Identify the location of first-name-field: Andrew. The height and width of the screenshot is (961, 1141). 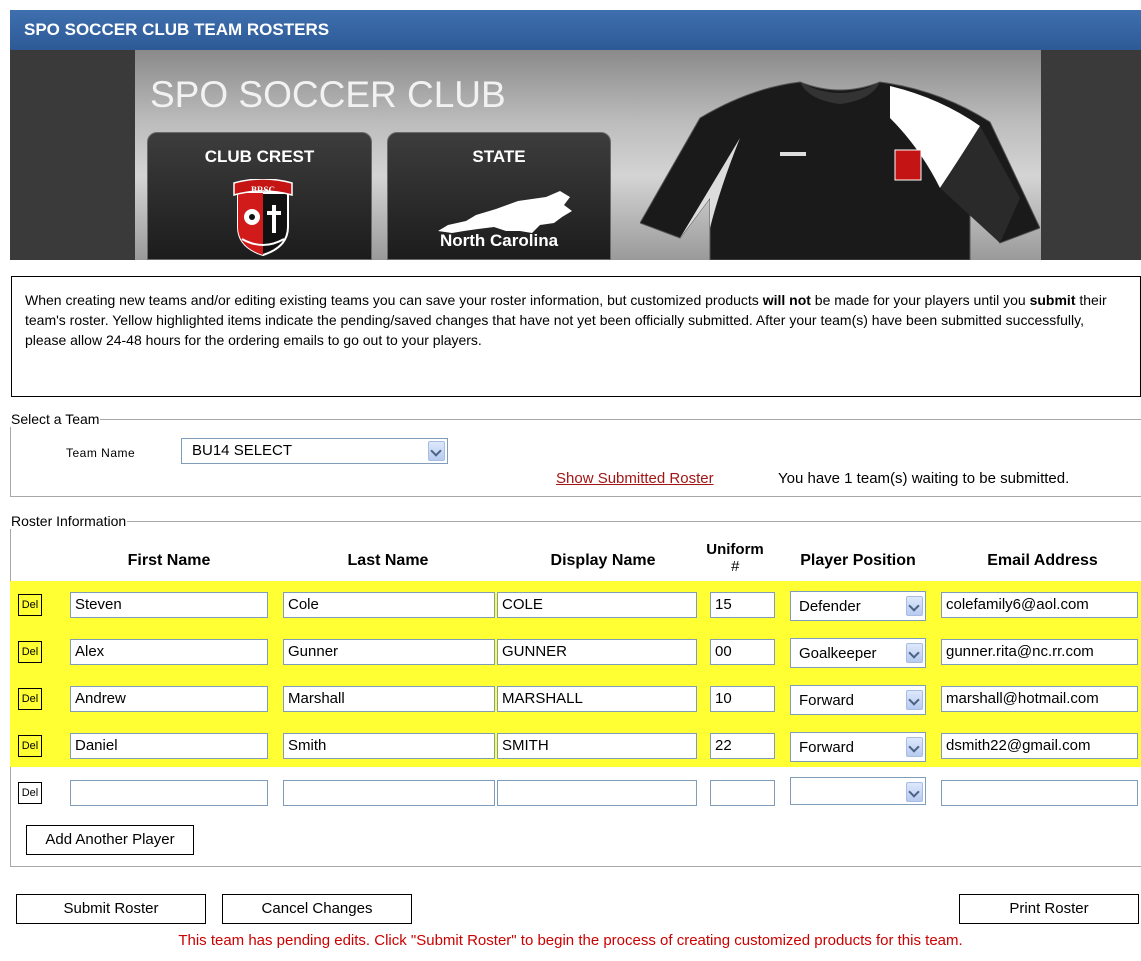
(169, 699).